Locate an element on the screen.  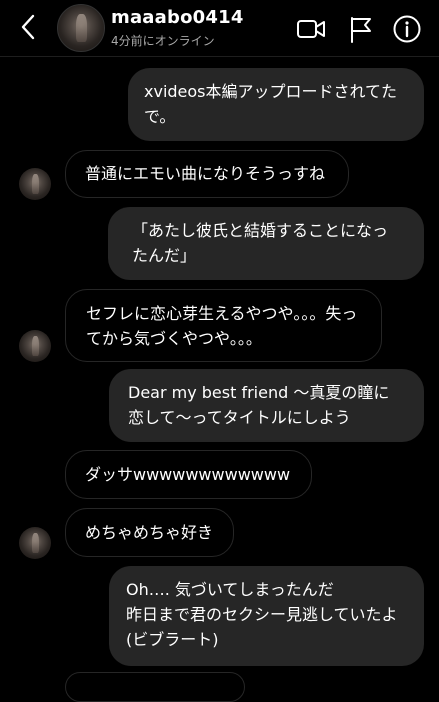
message-bubble-received: セフレに恋心芽生えるやつや。。。失ってから気づくやつや。。。 is located at coordinates (223, 325).